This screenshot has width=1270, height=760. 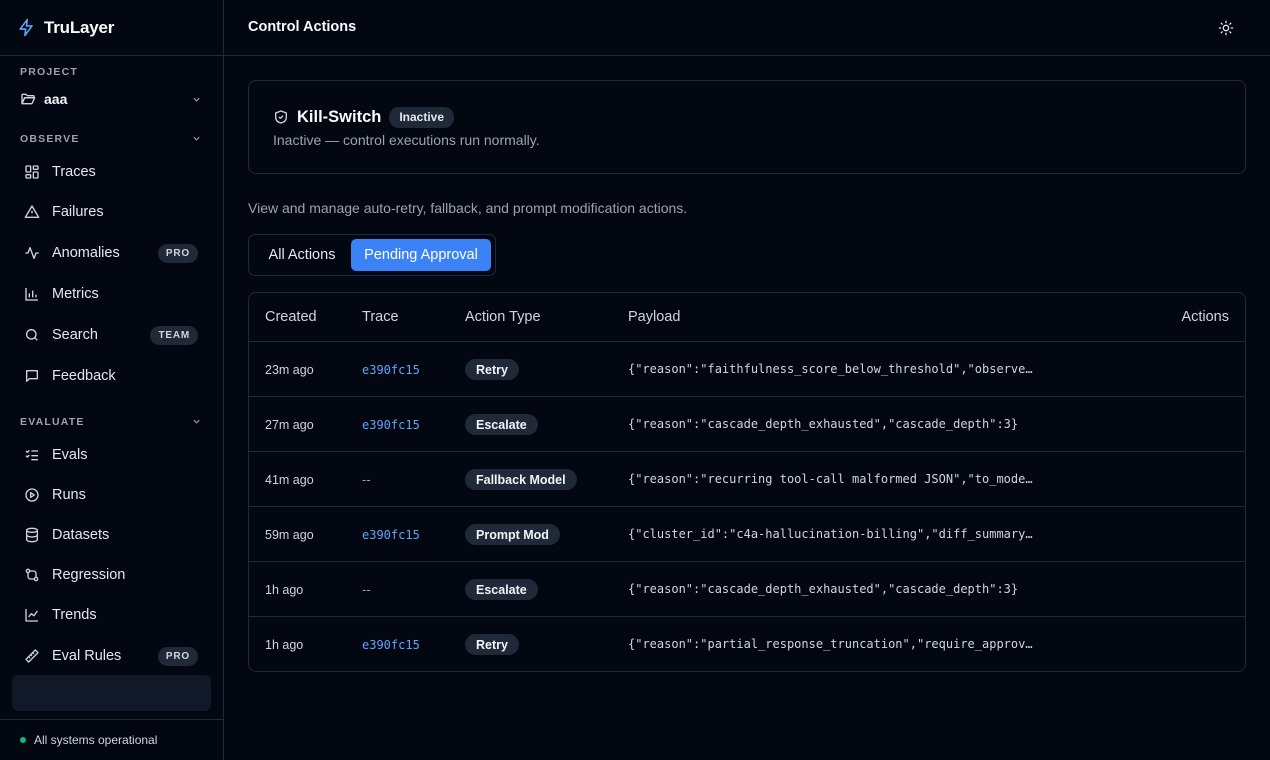 I want to click on sidebar-item-runs: Runs, so click(x=111, y=495).